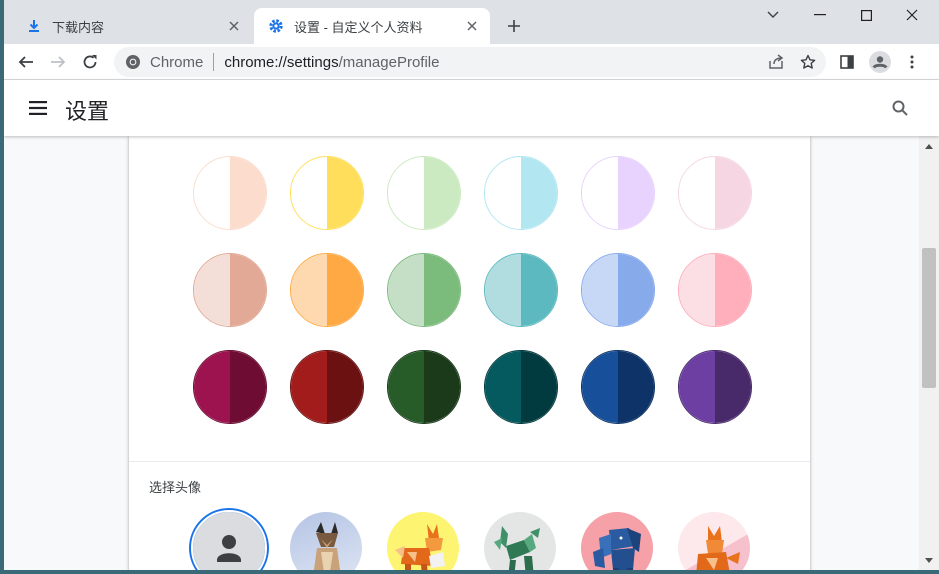 The height and width of the screenshot is (574, 939). Describe the element at coordinates (34, 26) in the screenshot. I see `download-icon` at that location.